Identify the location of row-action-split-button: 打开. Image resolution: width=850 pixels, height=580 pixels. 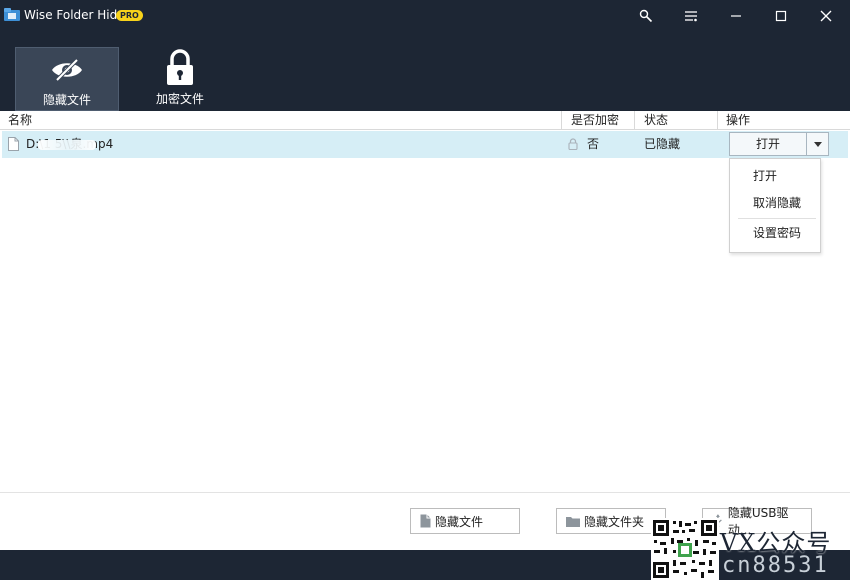
(779, 144).